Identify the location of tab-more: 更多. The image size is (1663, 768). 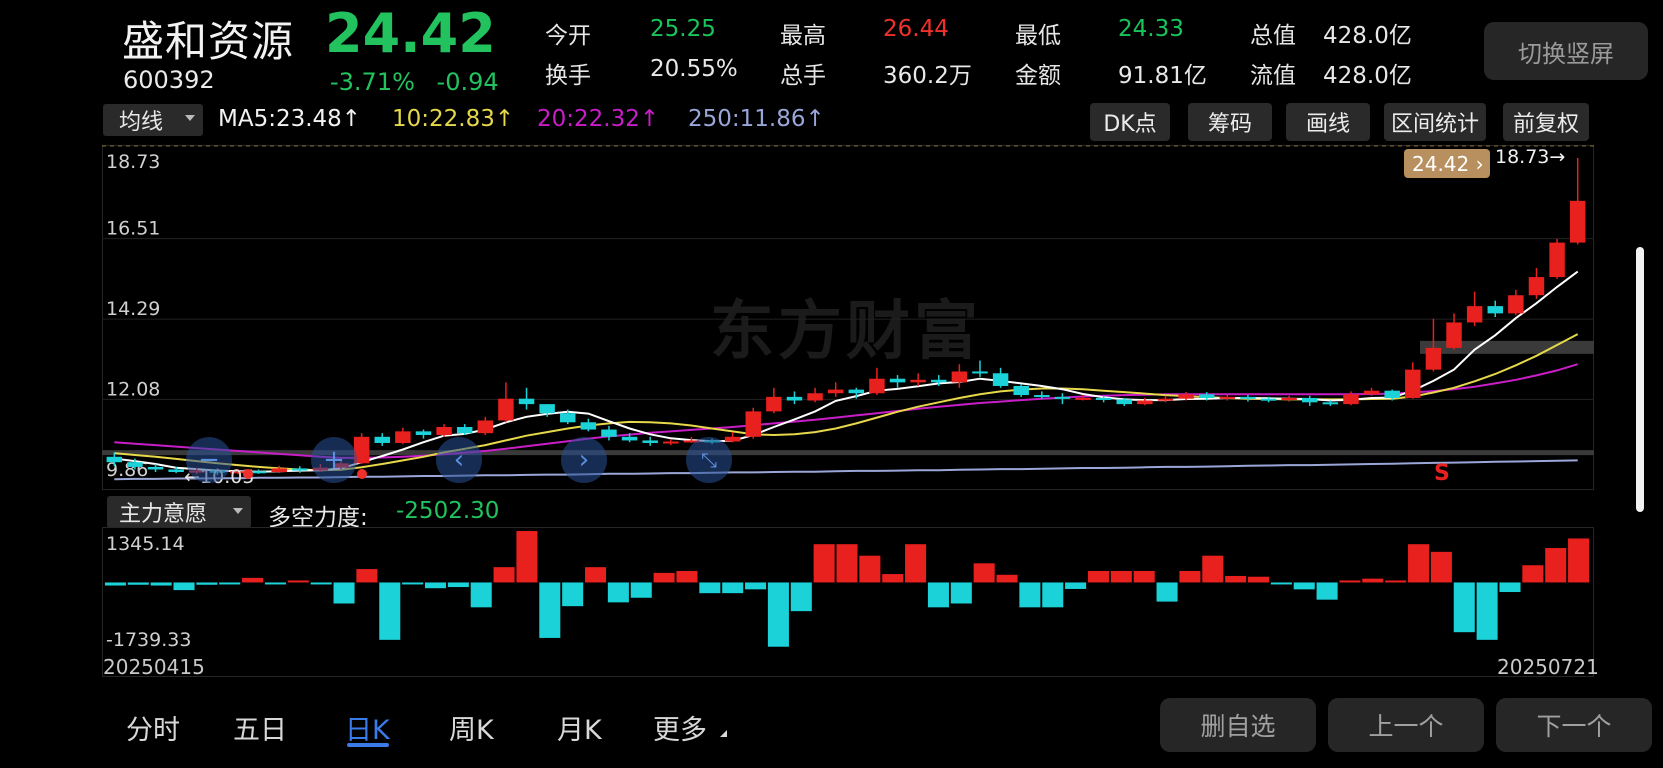
(680, 727).